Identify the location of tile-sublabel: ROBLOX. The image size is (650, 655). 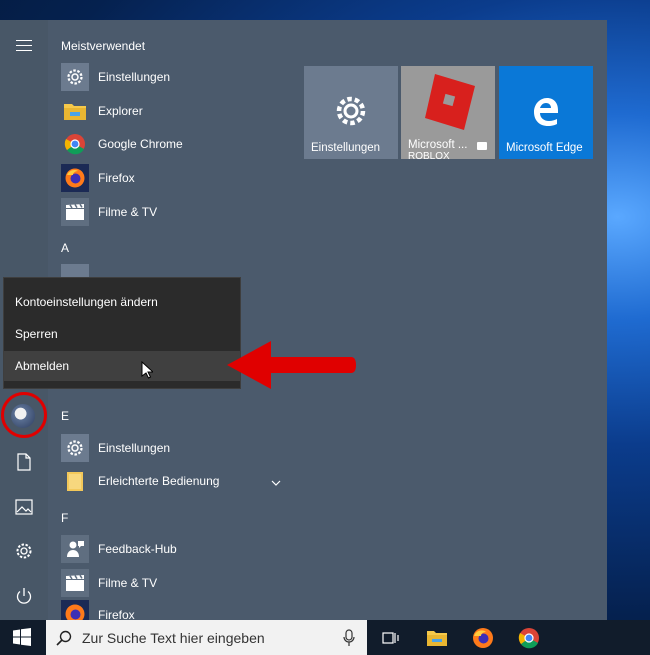
(429, 155).